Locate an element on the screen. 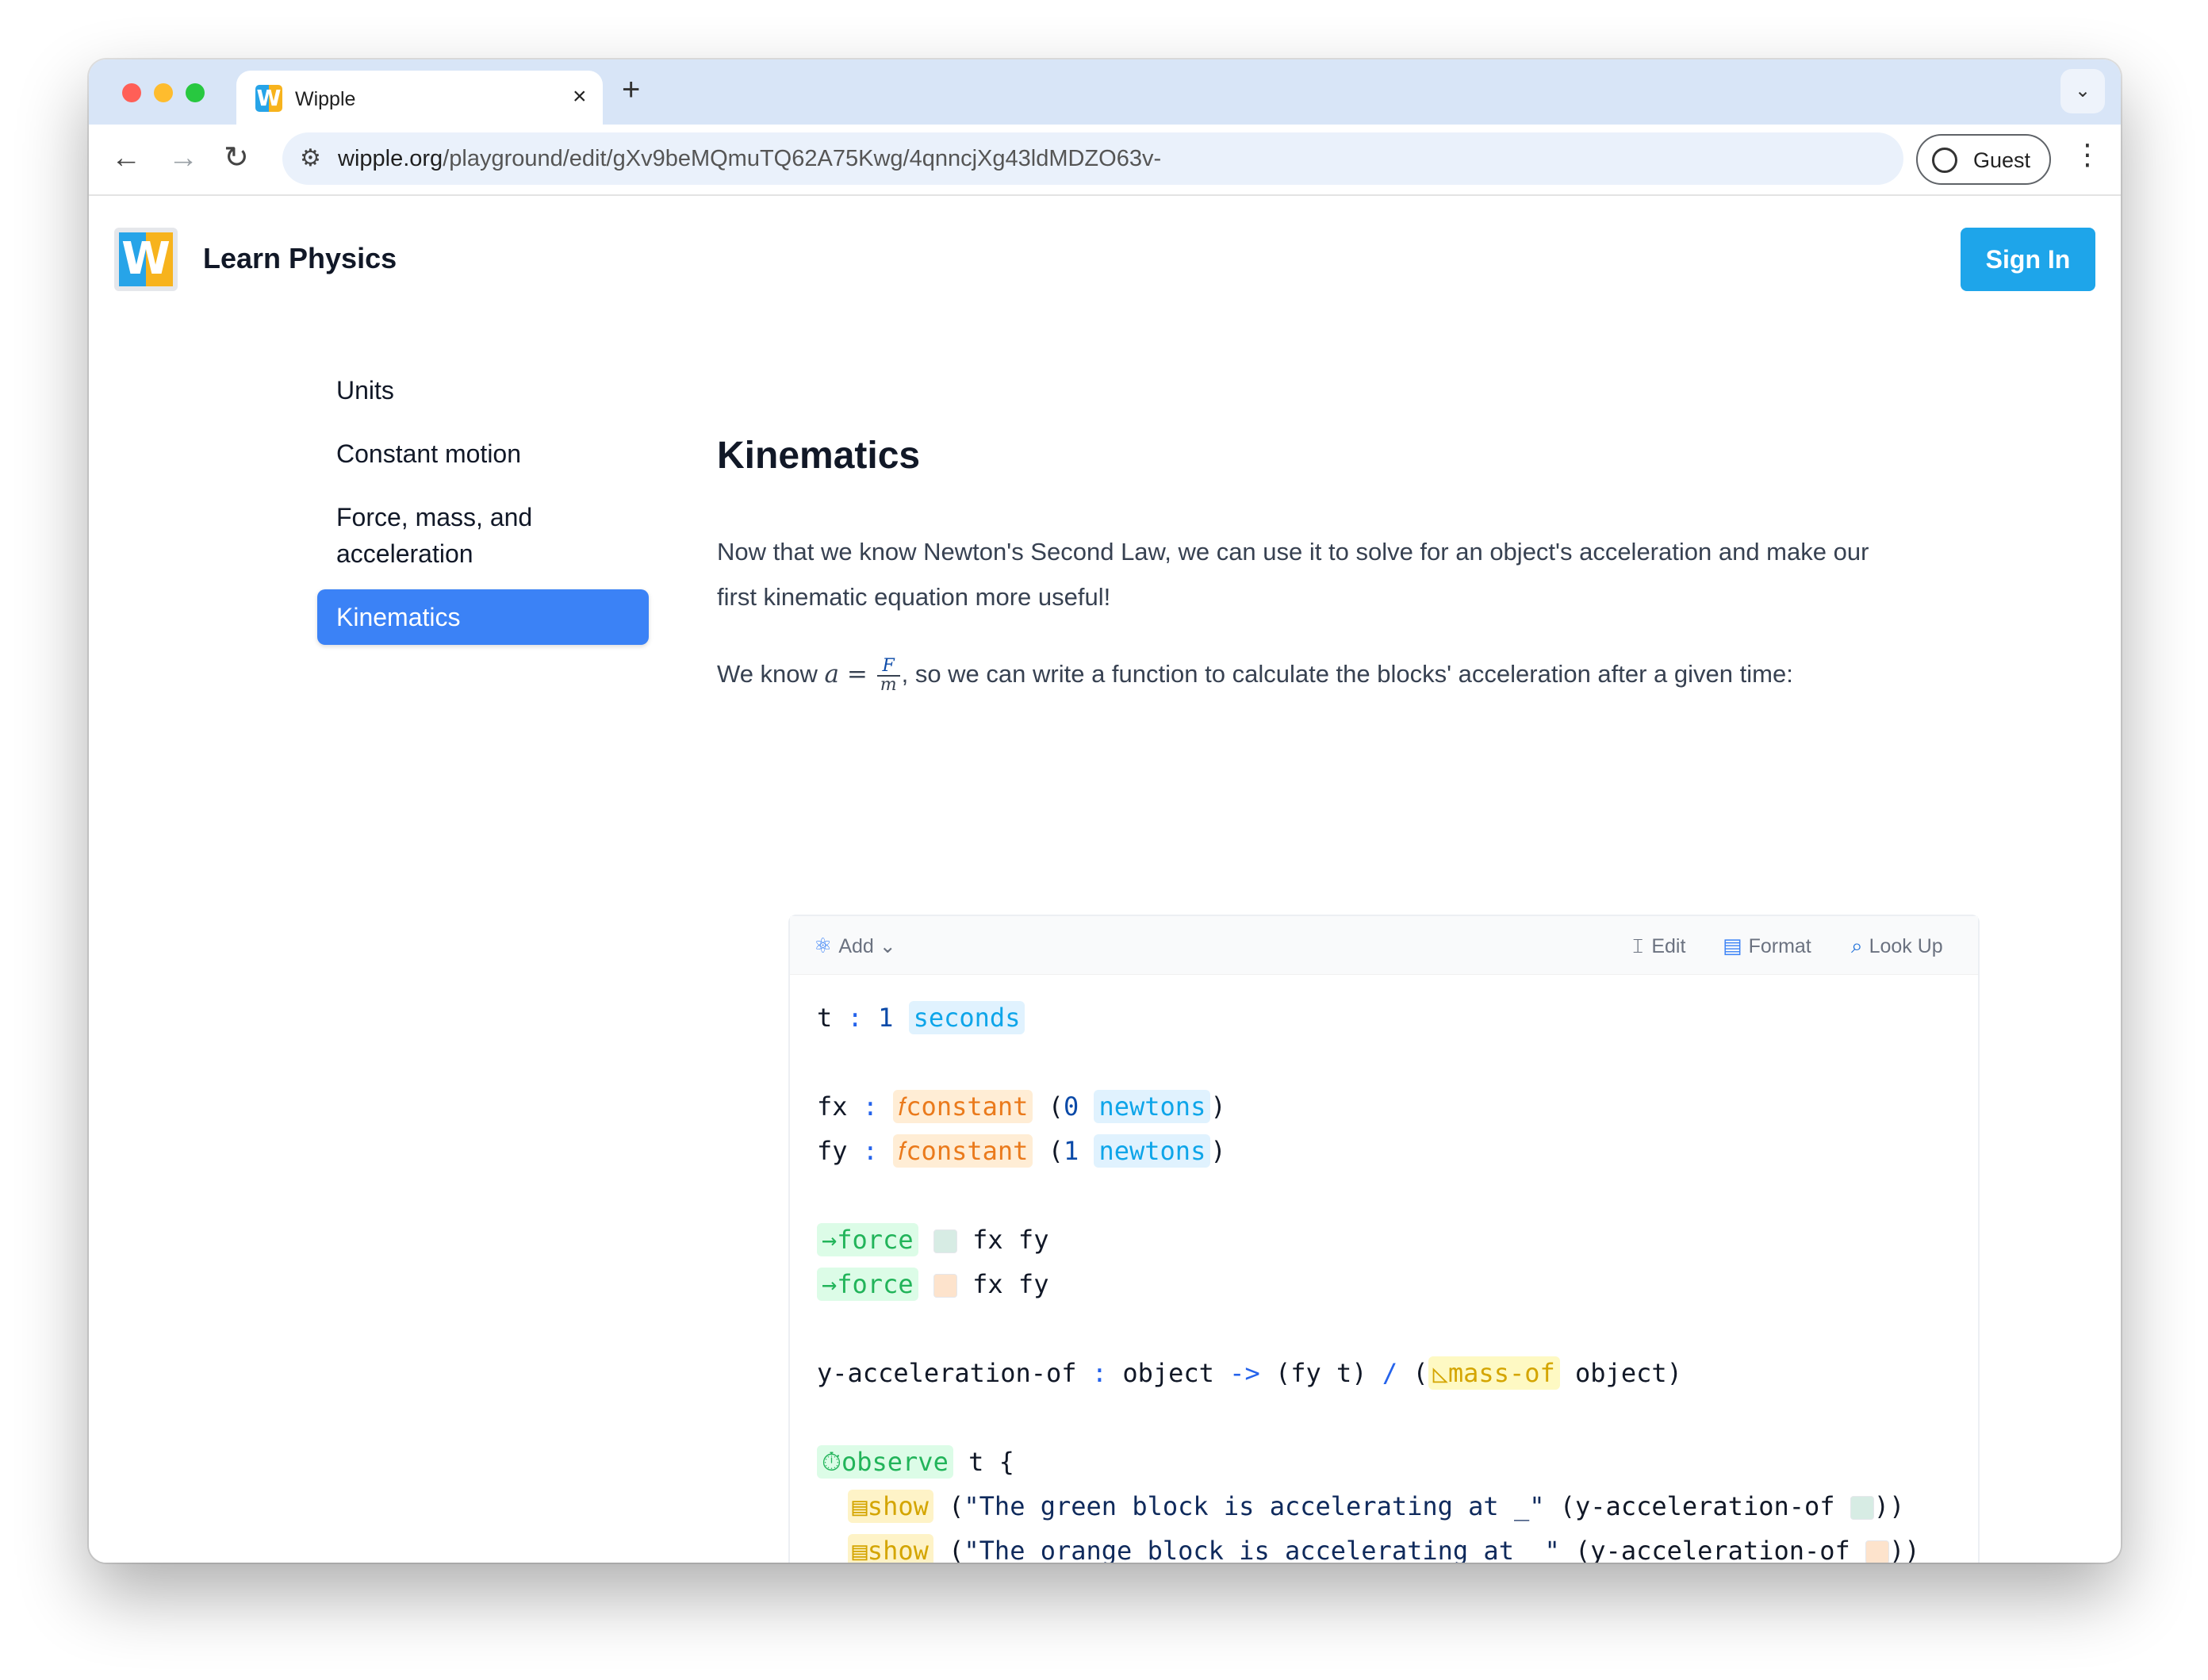 The image size is (2208, 1680). observe-pill: ⏱observe is located at coordinates (885, 1462).